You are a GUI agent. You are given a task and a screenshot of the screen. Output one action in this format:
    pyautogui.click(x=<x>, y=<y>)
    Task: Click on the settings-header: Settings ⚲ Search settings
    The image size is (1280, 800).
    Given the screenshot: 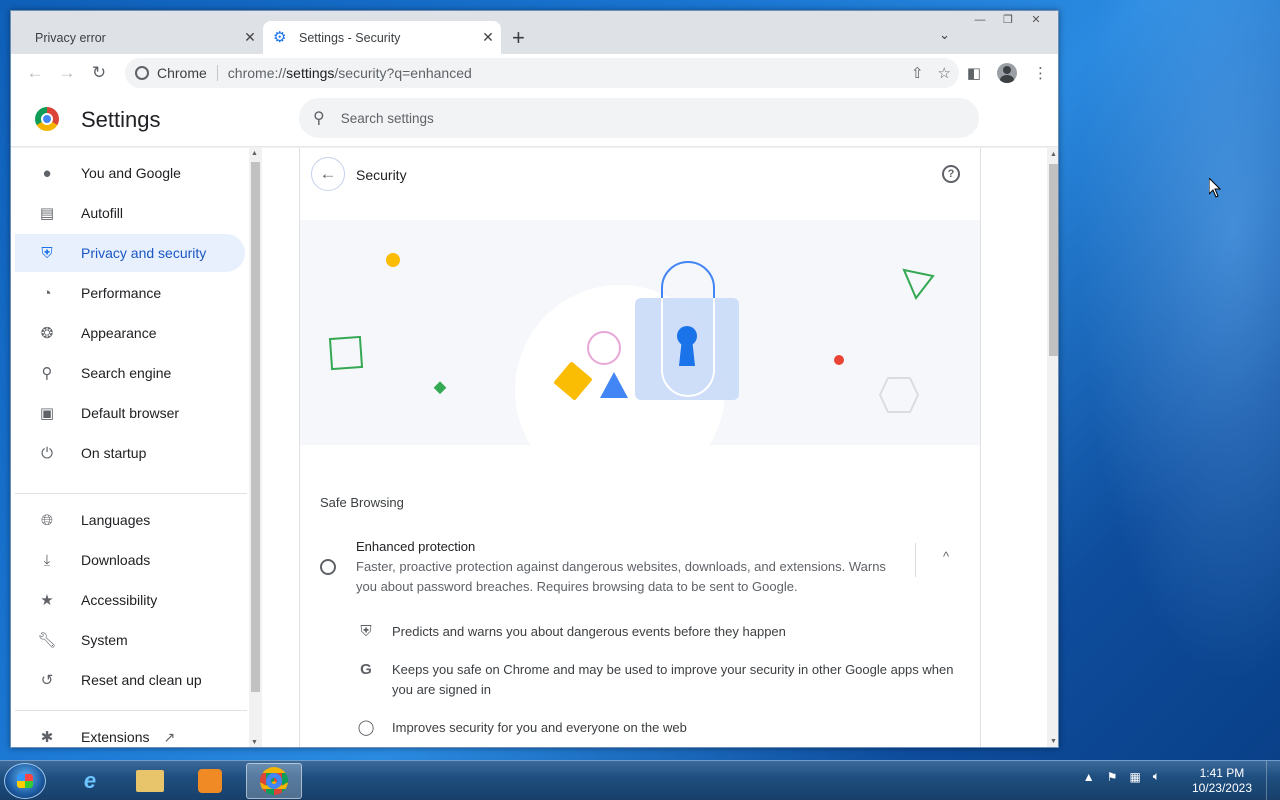 What is the action you would take?
    pyautogui.click(x=534, y=119)
    